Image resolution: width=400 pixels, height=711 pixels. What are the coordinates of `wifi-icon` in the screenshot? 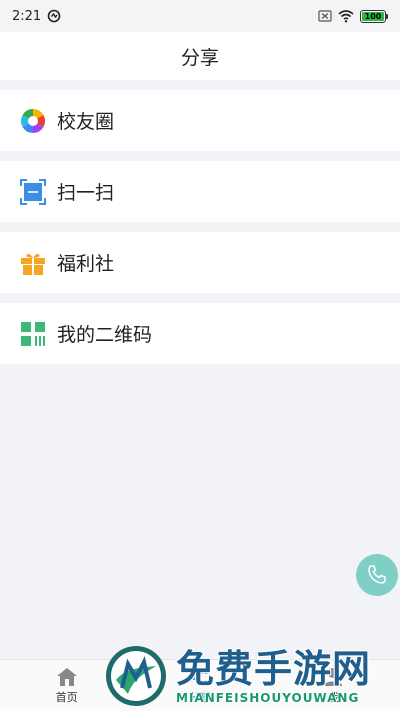 It's located at (346, 16).